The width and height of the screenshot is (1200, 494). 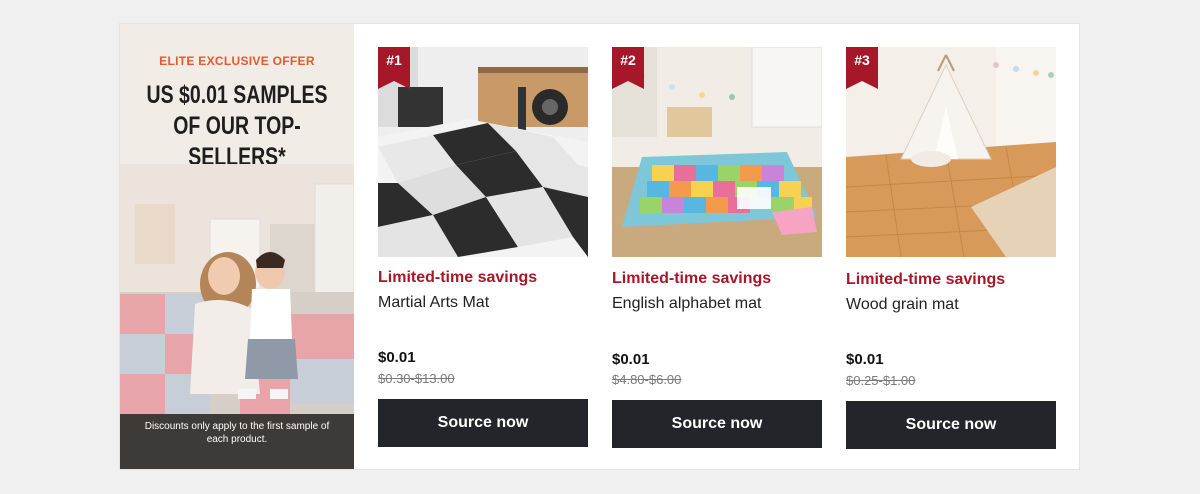 I want to click on source-now-button-3: Source now, so click(x=951, y=425).